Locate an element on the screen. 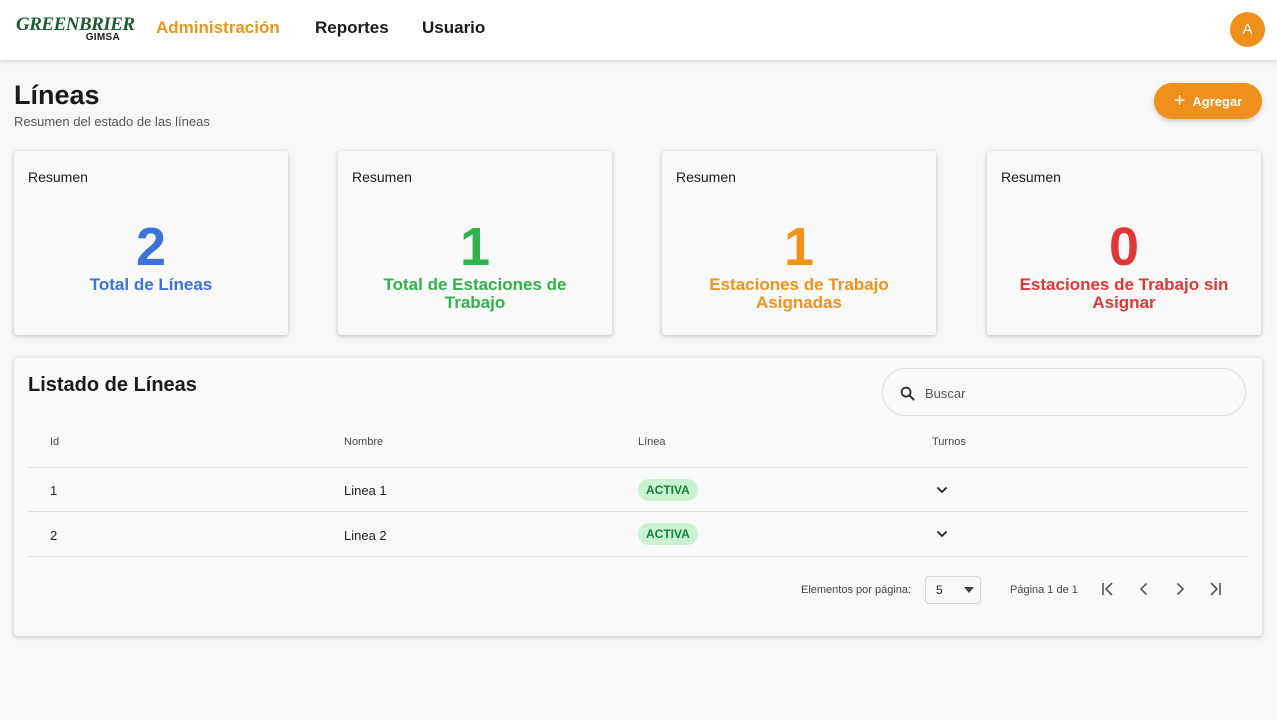  page-subtitle: Resumen del estado de las líneas is located at coordinates (112, 121).